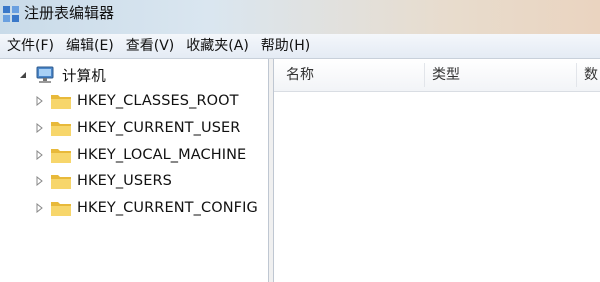 This screenshot has height=282, width=600. Describe the element at coordinates (300, 17) in the screenshot. I see `title-bar: 注册表编辑器` at that location.